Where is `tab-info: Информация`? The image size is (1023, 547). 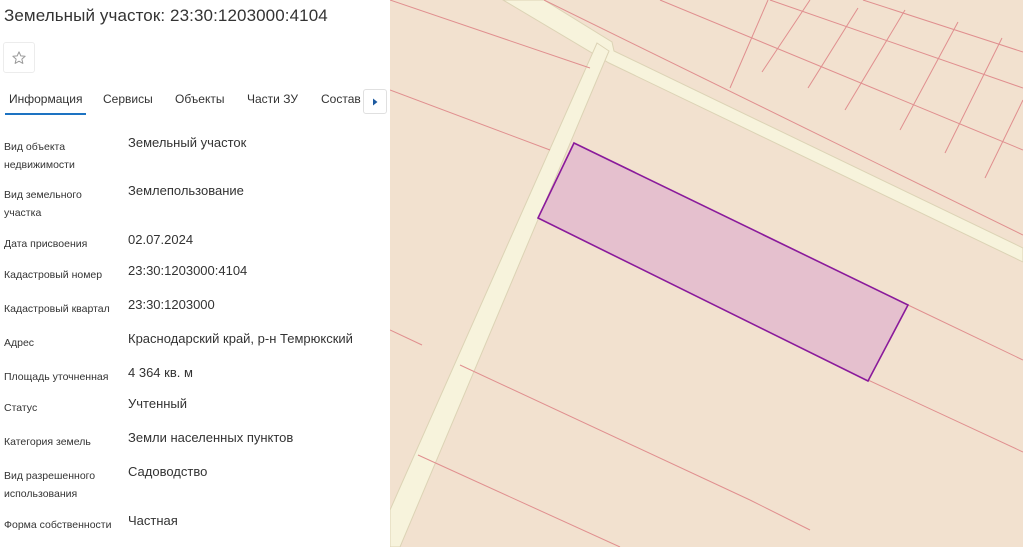
tab-info: Информация is located at coordinates (45, 103).